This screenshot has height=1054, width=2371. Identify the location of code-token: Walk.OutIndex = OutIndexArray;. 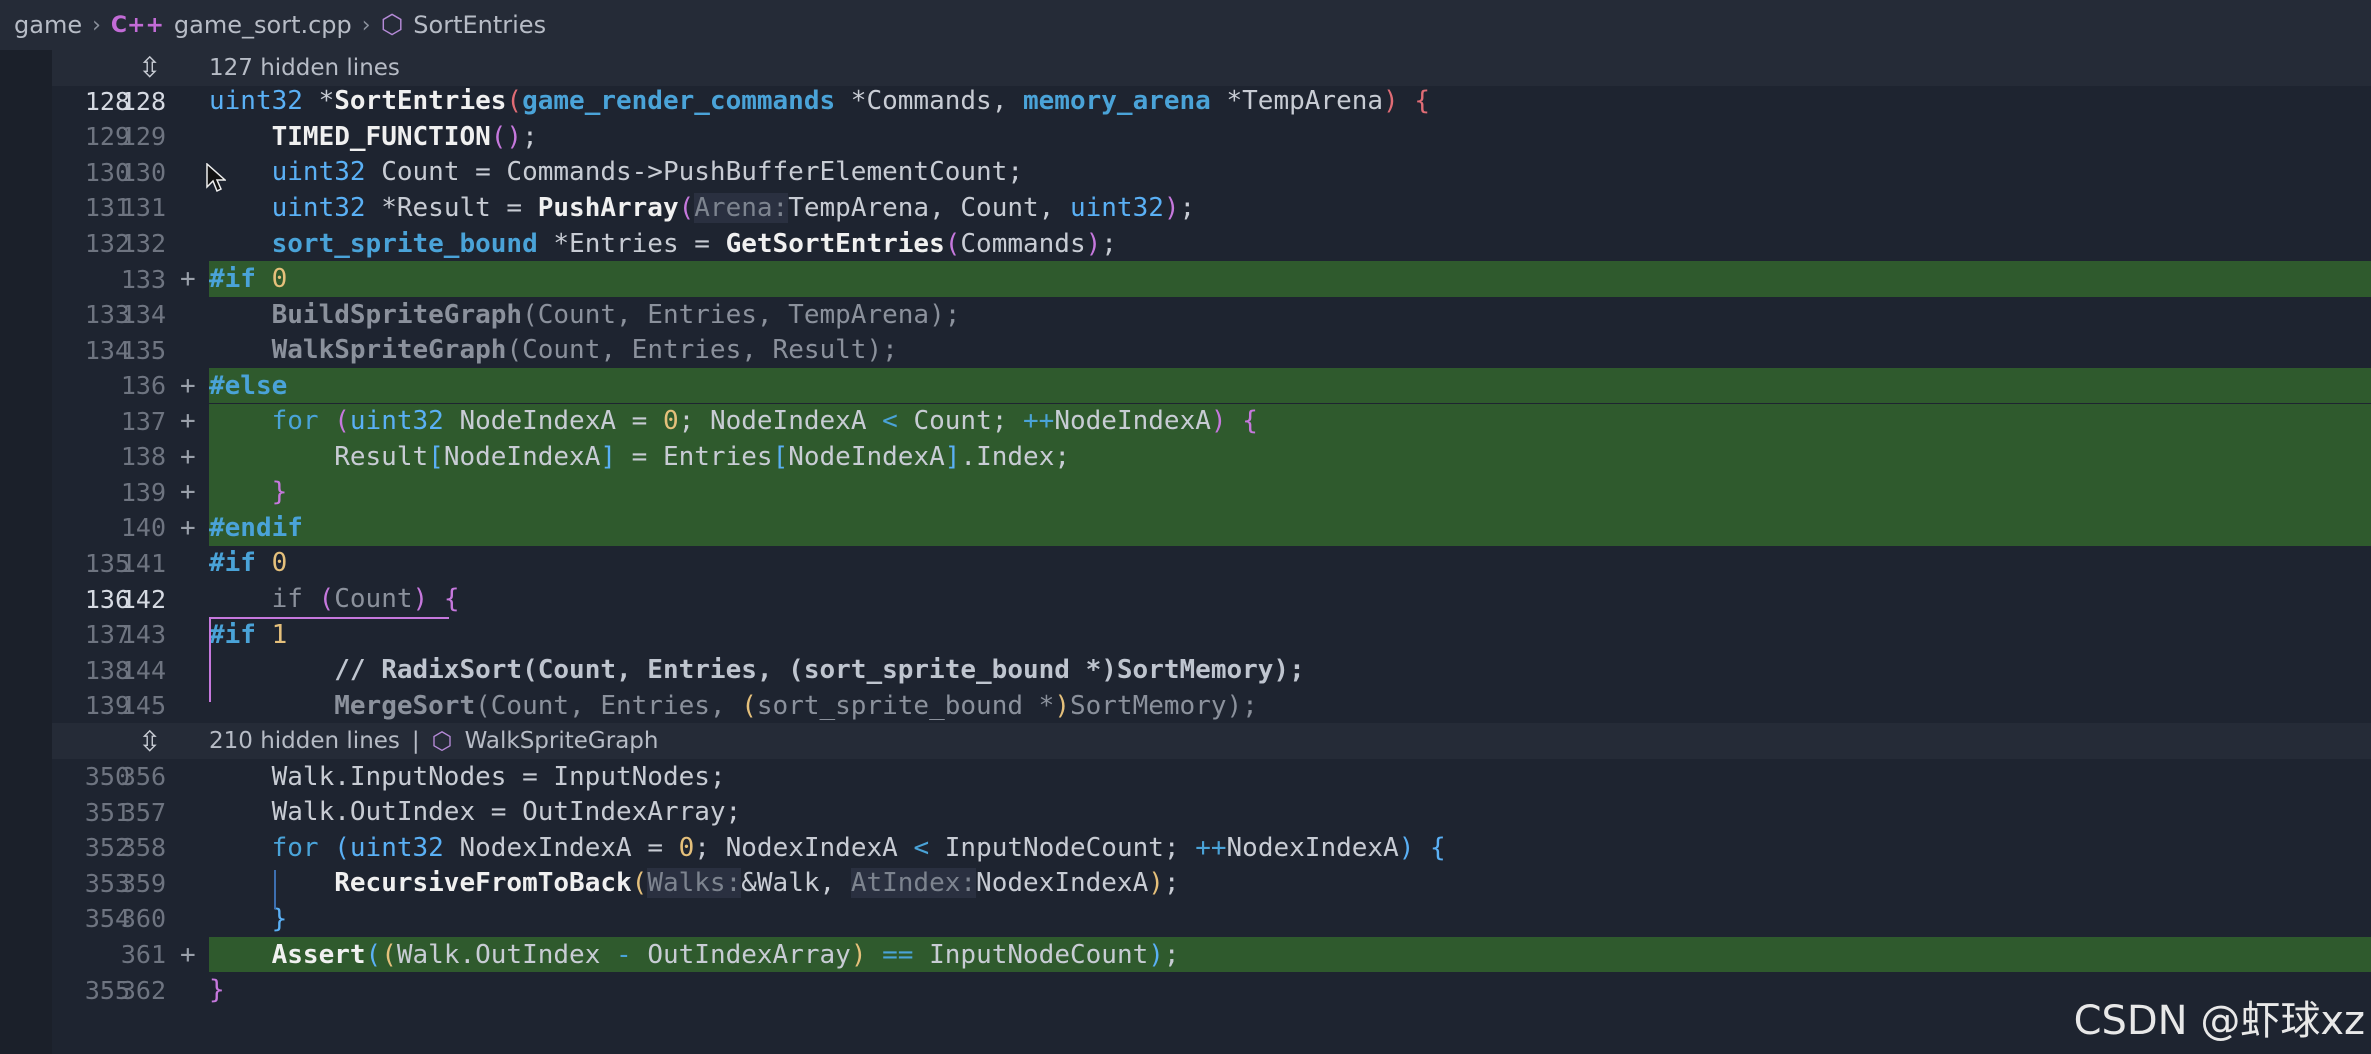
(475, 812).